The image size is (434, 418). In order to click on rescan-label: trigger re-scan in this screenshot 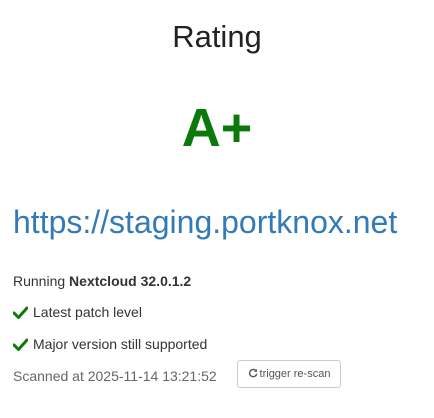, I will do `click(295, 374)`.